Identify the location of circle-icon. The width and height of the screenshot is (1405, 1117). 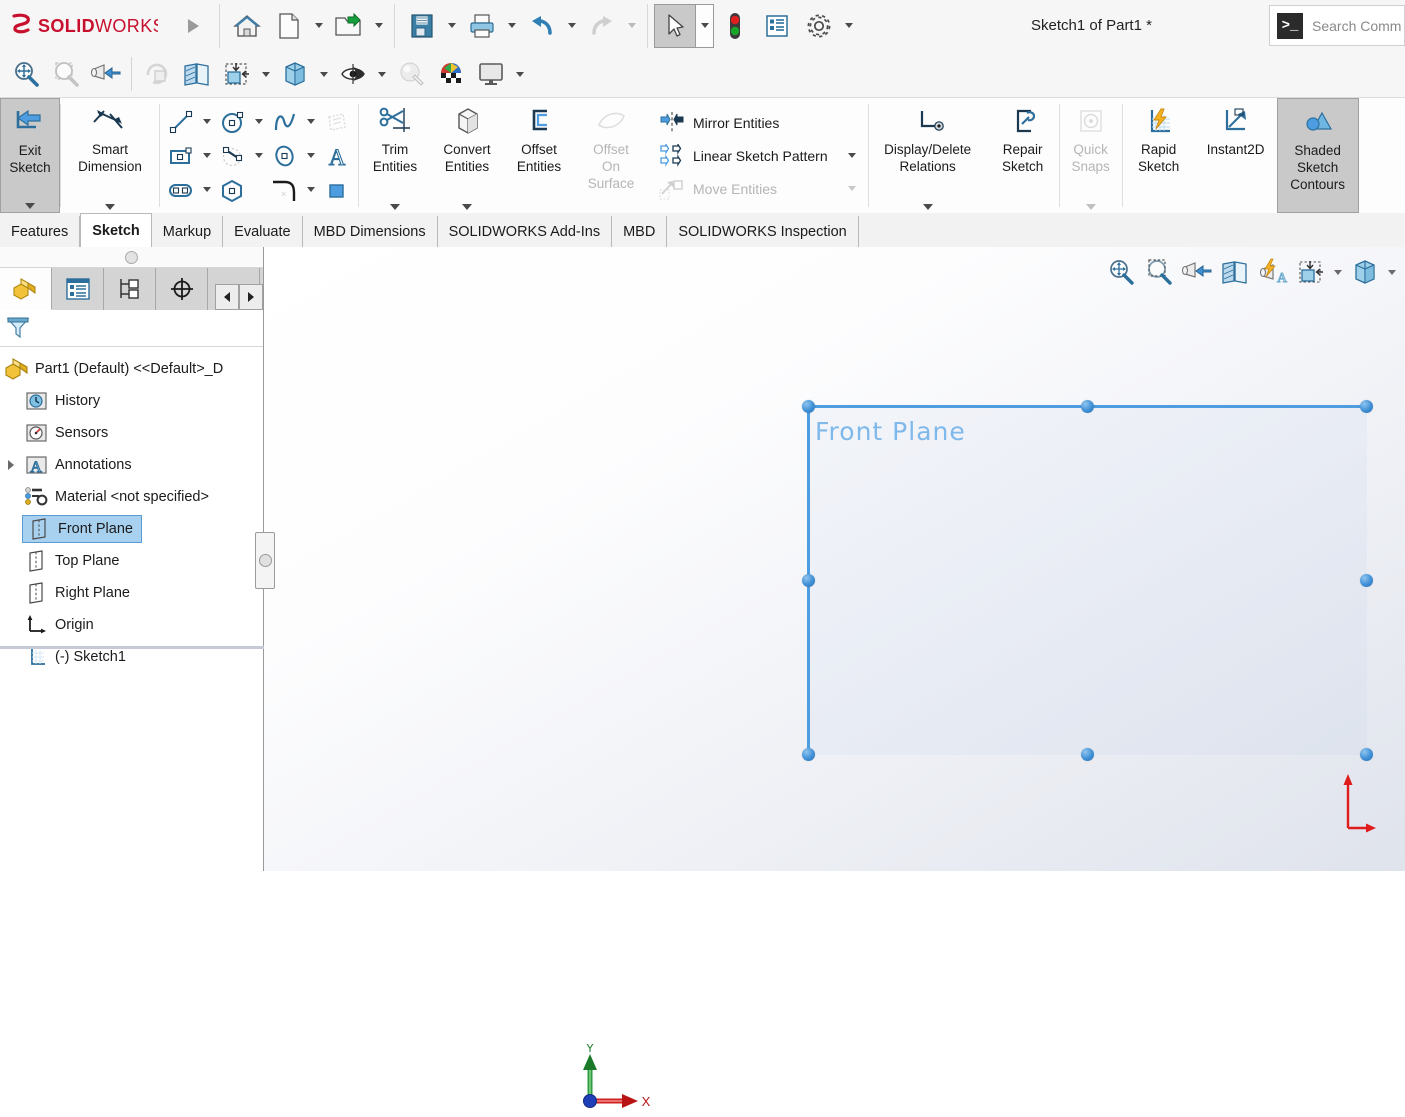
(233, 122).